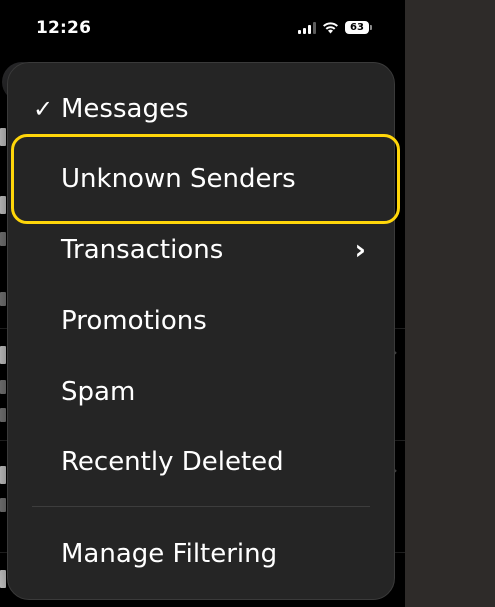 This screenshot has height=607, width=495. What do you see at coordinates (201, 506) in the screenshot?
I see `menu-divider` at bounding box center [201, 506].